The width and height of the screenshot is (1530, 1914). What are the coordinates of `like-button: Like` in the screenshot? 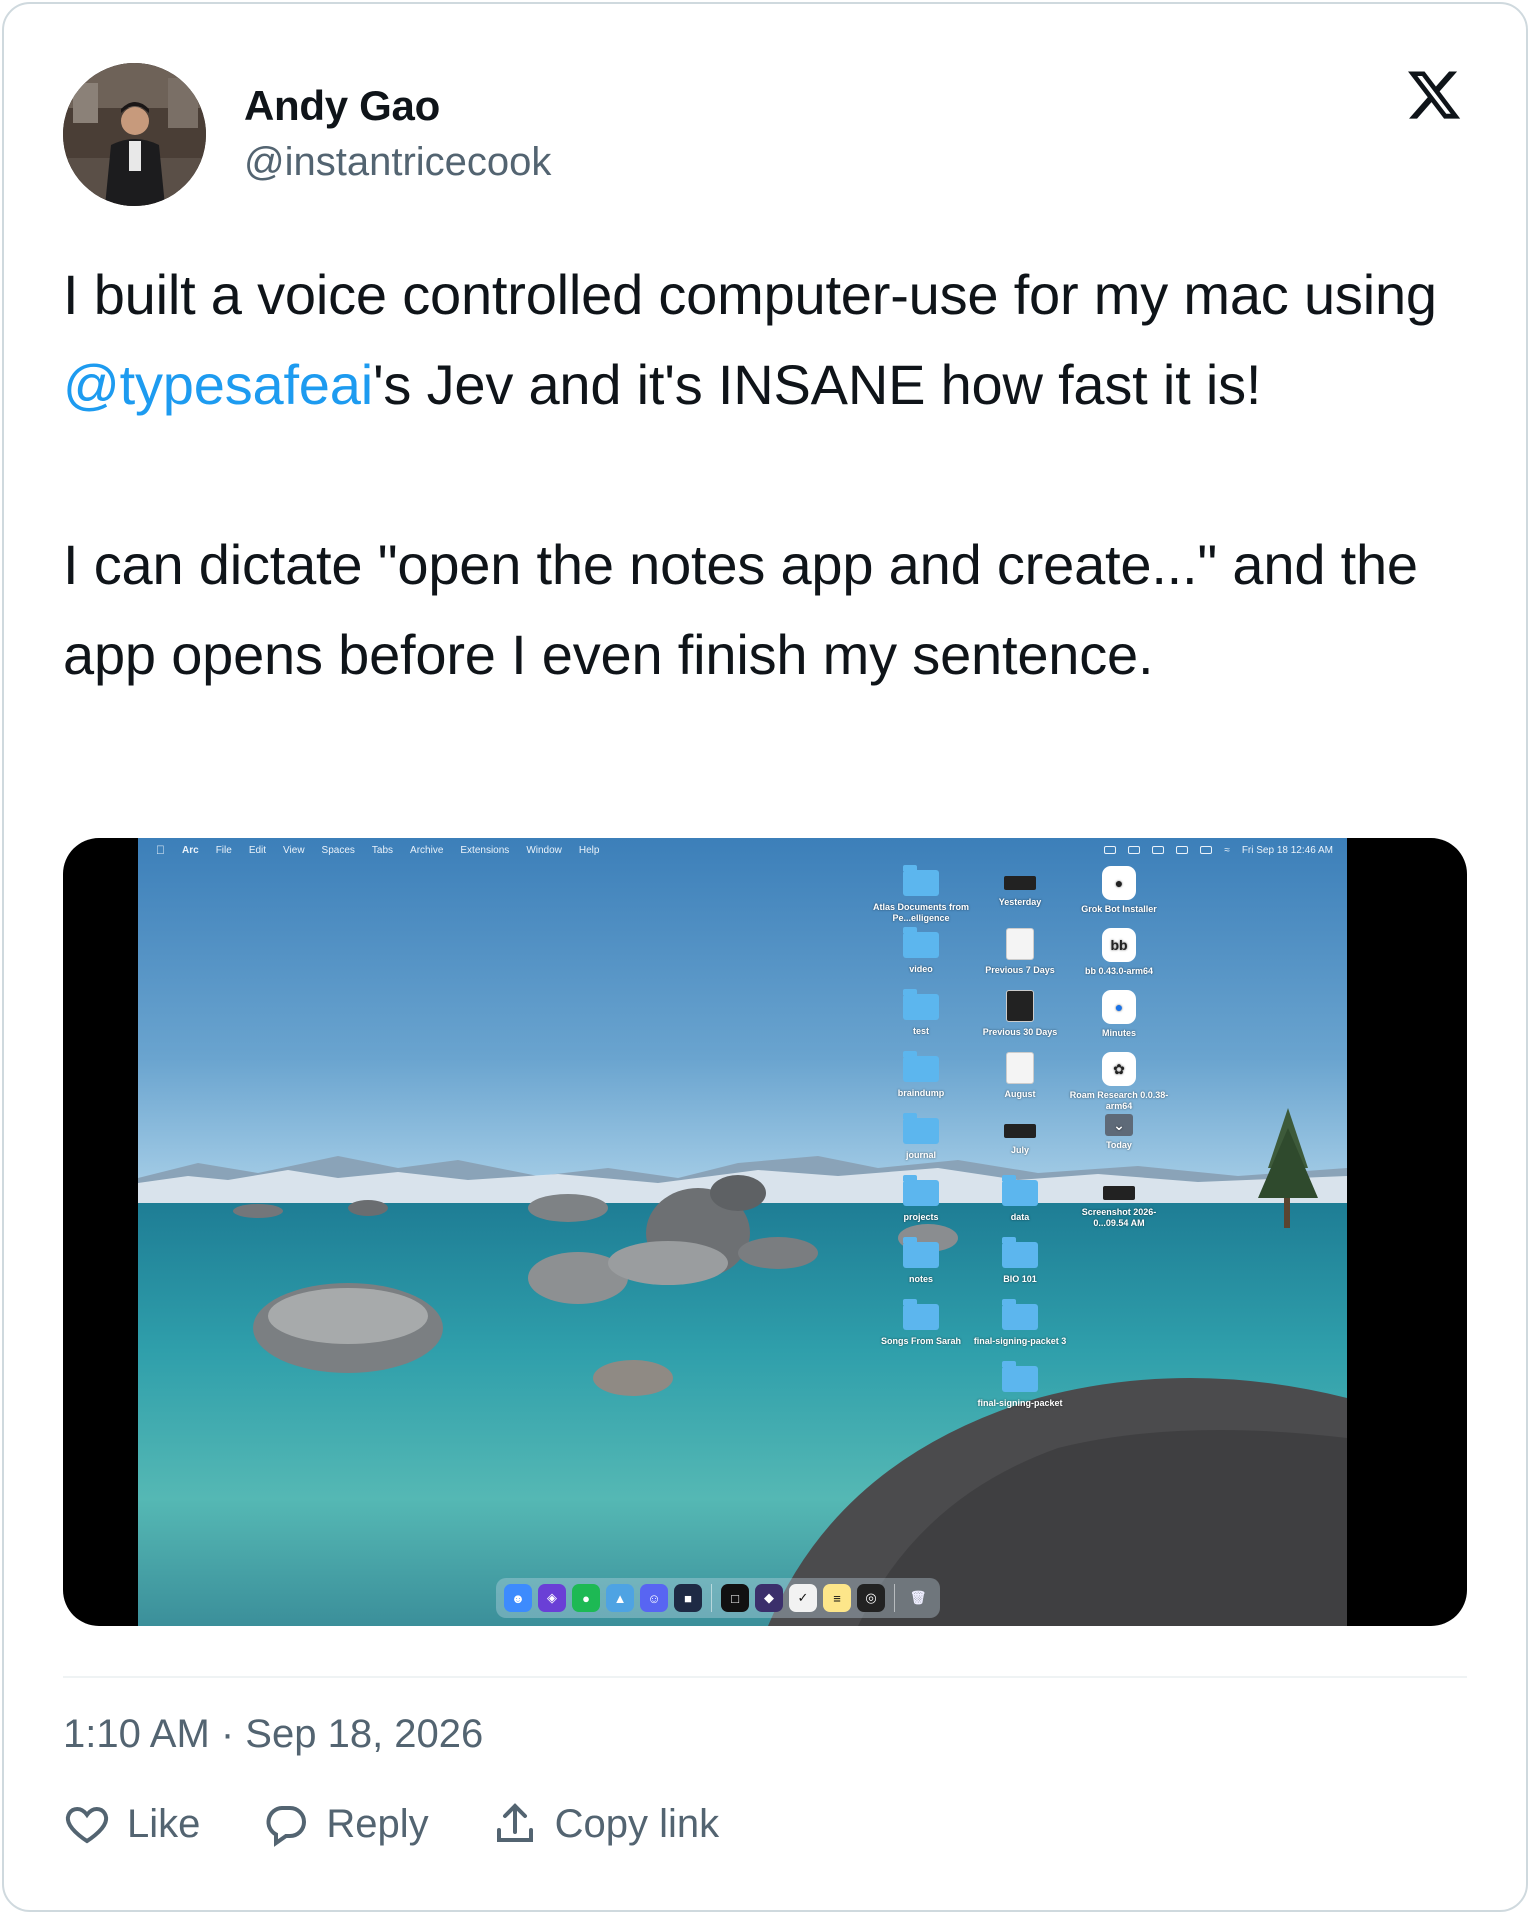 It's located at (131, 1824).